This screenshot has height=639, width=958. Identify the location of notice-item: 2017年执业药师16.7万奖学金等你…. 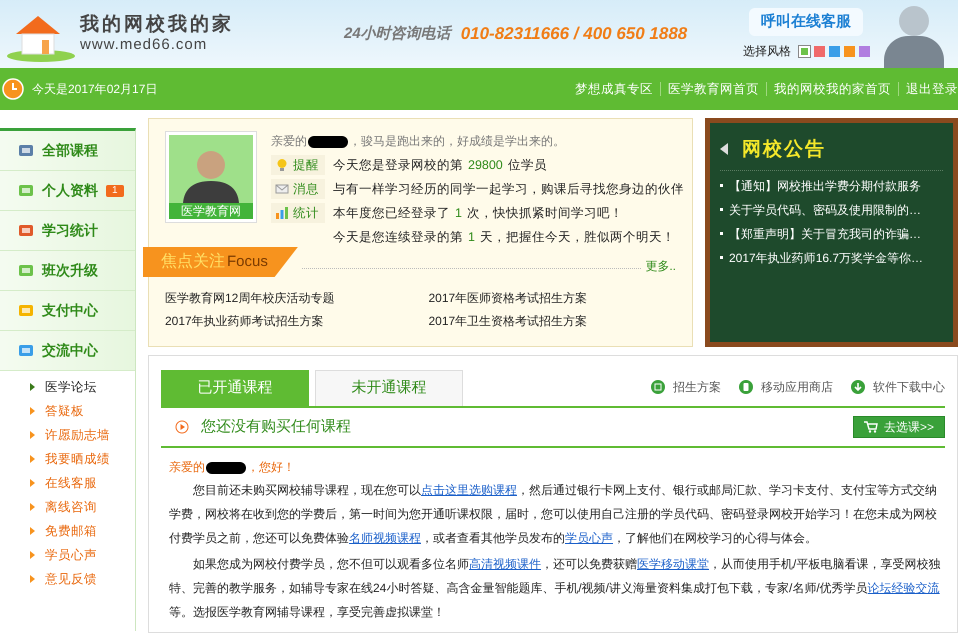
(831, 257).